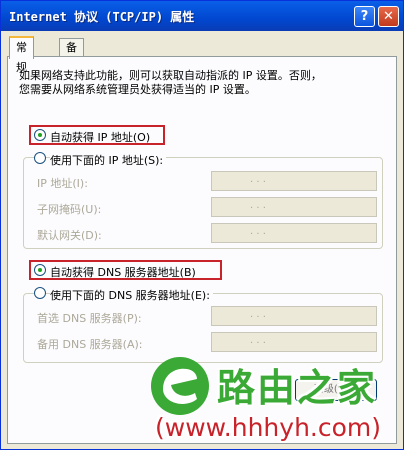 The image size is (404, 450). What do you see at coordinates (258, 231) in the screenshot?
I see `default-gateway-dots: . . .` at bounding box center [258, 231].